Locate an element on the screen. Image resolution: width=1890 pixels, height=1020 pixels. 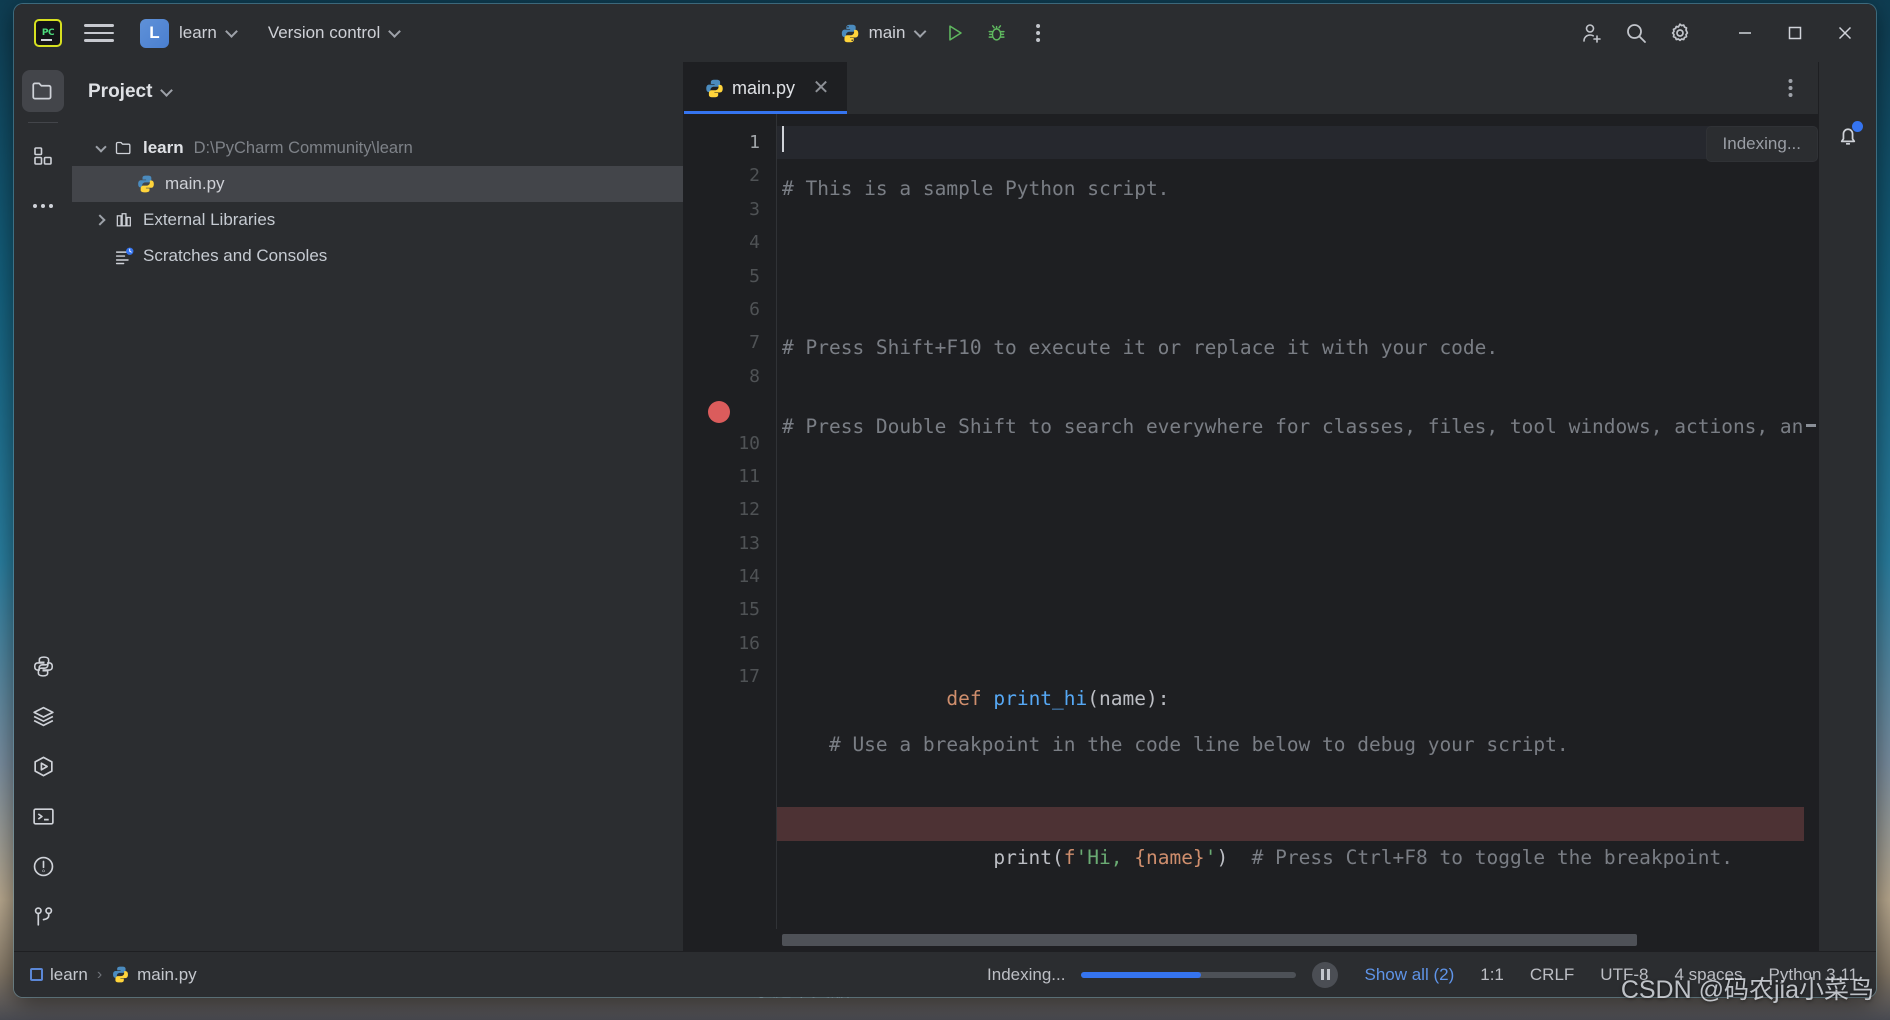
minimize-button is located at coordinates (1745, 33).